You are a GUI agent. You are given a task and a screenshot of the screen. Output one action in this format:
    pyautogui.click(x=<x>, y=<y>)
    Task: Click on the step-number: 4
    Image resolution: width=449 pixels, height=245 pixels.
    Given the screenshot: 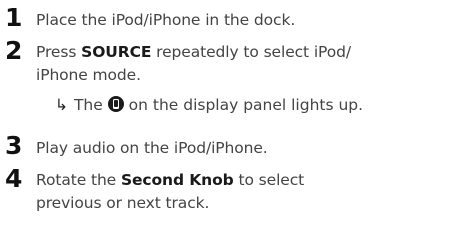 What is the action you would take?
    pyautogui.click(x=14, y=178)
    